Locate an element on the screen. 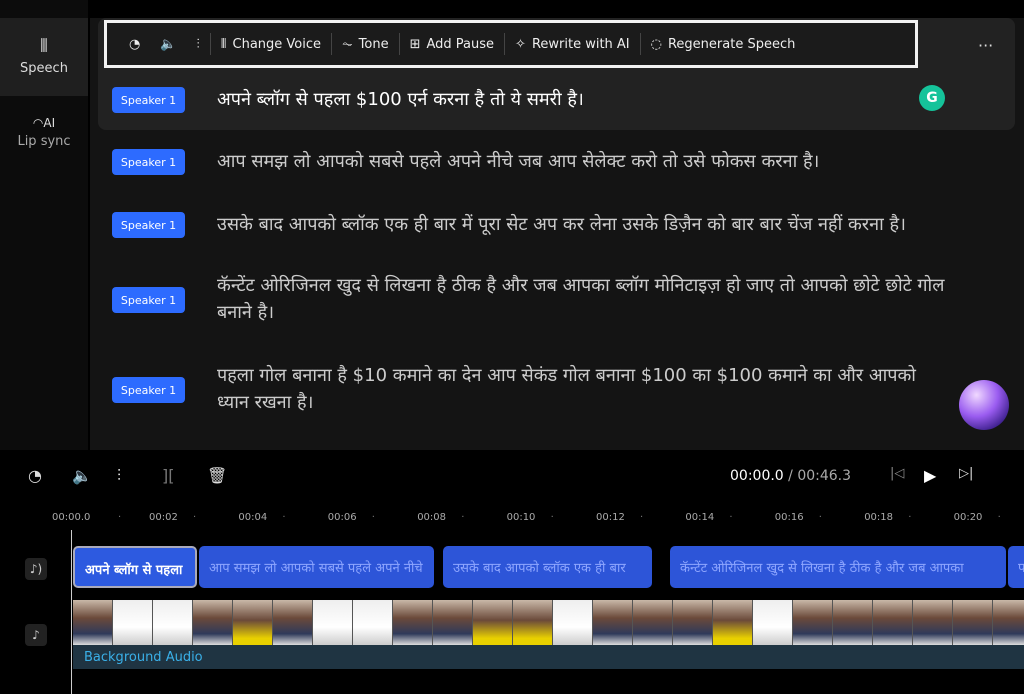 This screenshot has width=1024, height=694. tone-button: ⏦ Tone is located at coordinates (365, 44).